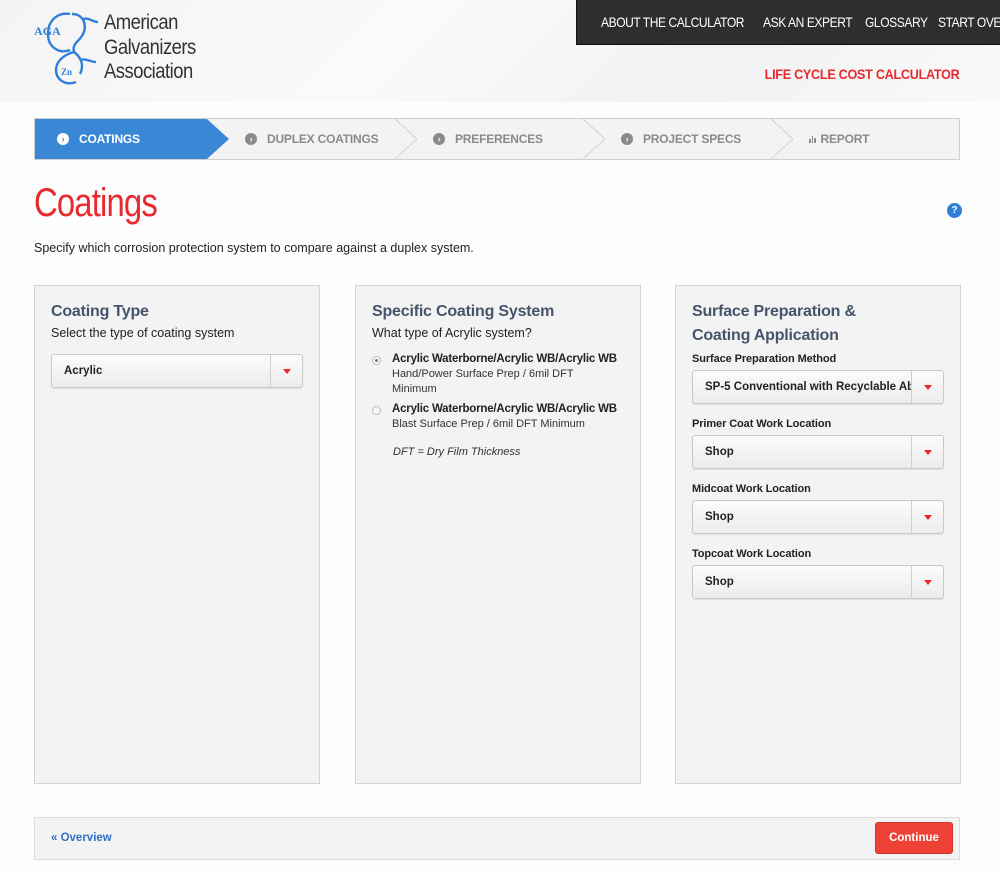 The image size is (1000, 869). Describe the element at coordinates (148, 71) in the screenshot. I see `brand-name-line: Association` at that location.